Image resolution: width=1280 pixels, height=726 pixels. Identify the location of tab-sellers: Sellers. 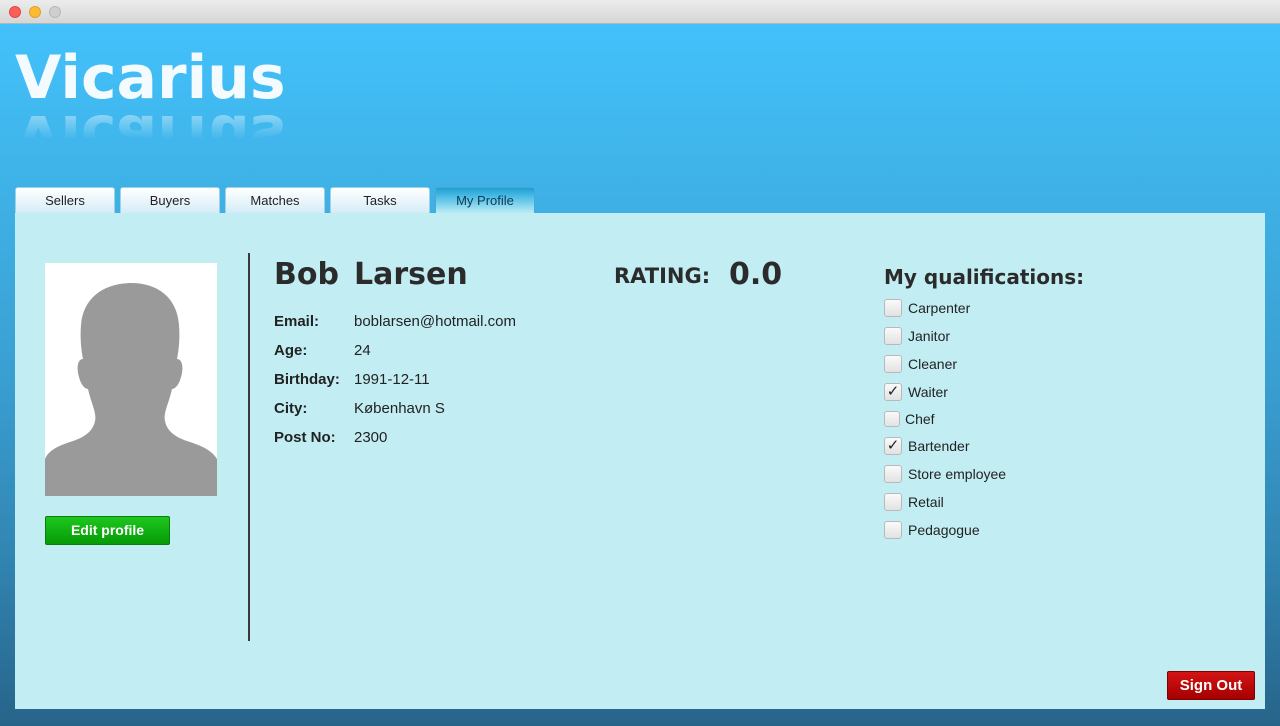
(65, 200).